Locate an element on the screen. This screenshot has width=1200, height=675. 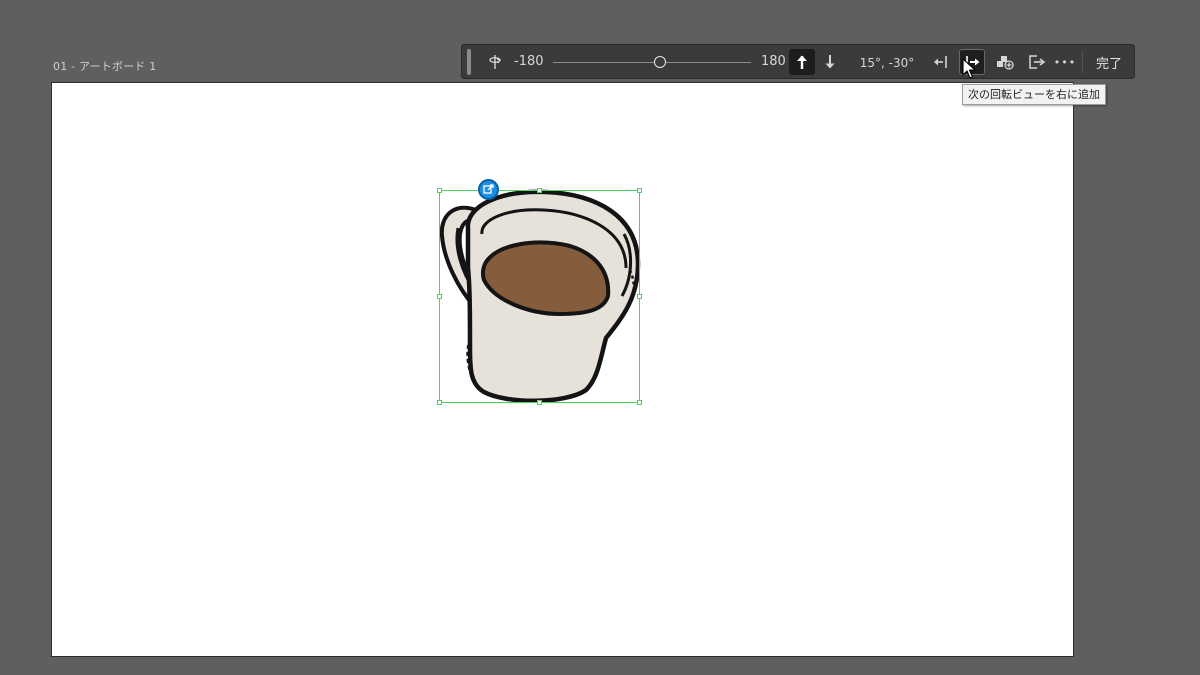
artboard-label: 01 - アートボード 1 is located at coordinates (105, 66).